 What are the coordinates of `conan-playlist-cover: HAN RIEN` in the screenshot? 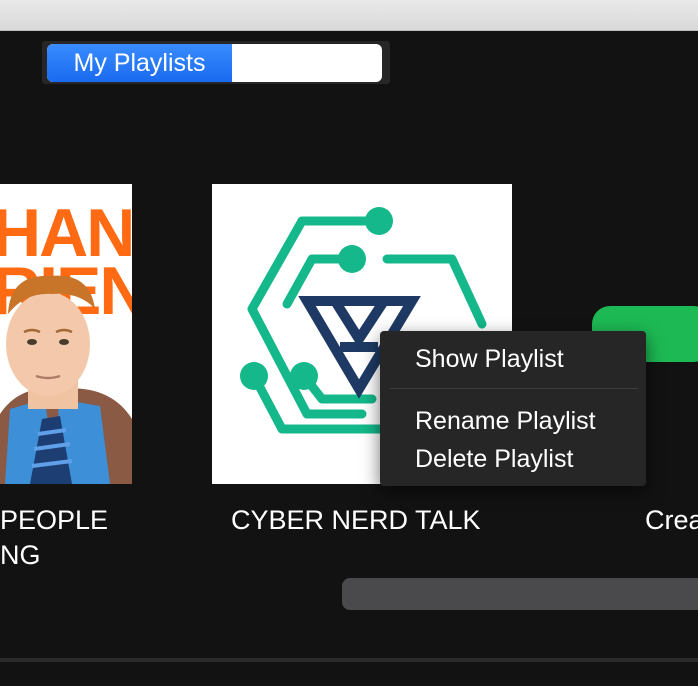 It's located at (66, 334).